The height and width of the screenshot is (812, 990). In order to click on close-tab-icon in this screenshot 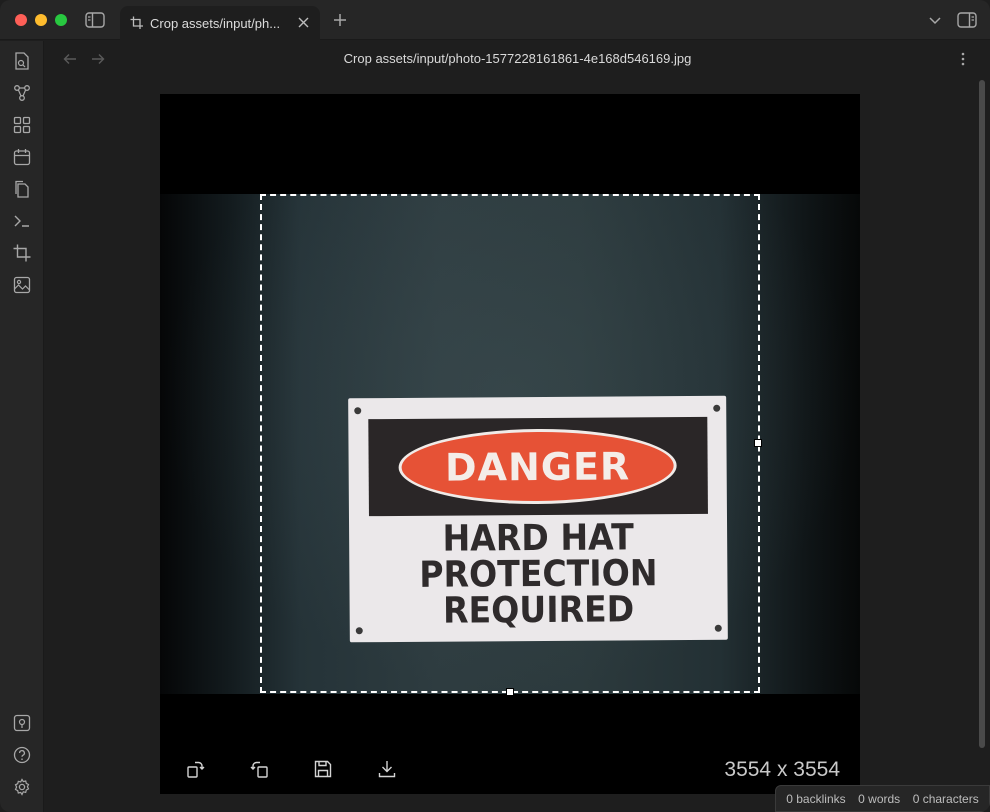, I will do `click(303, 22)`.